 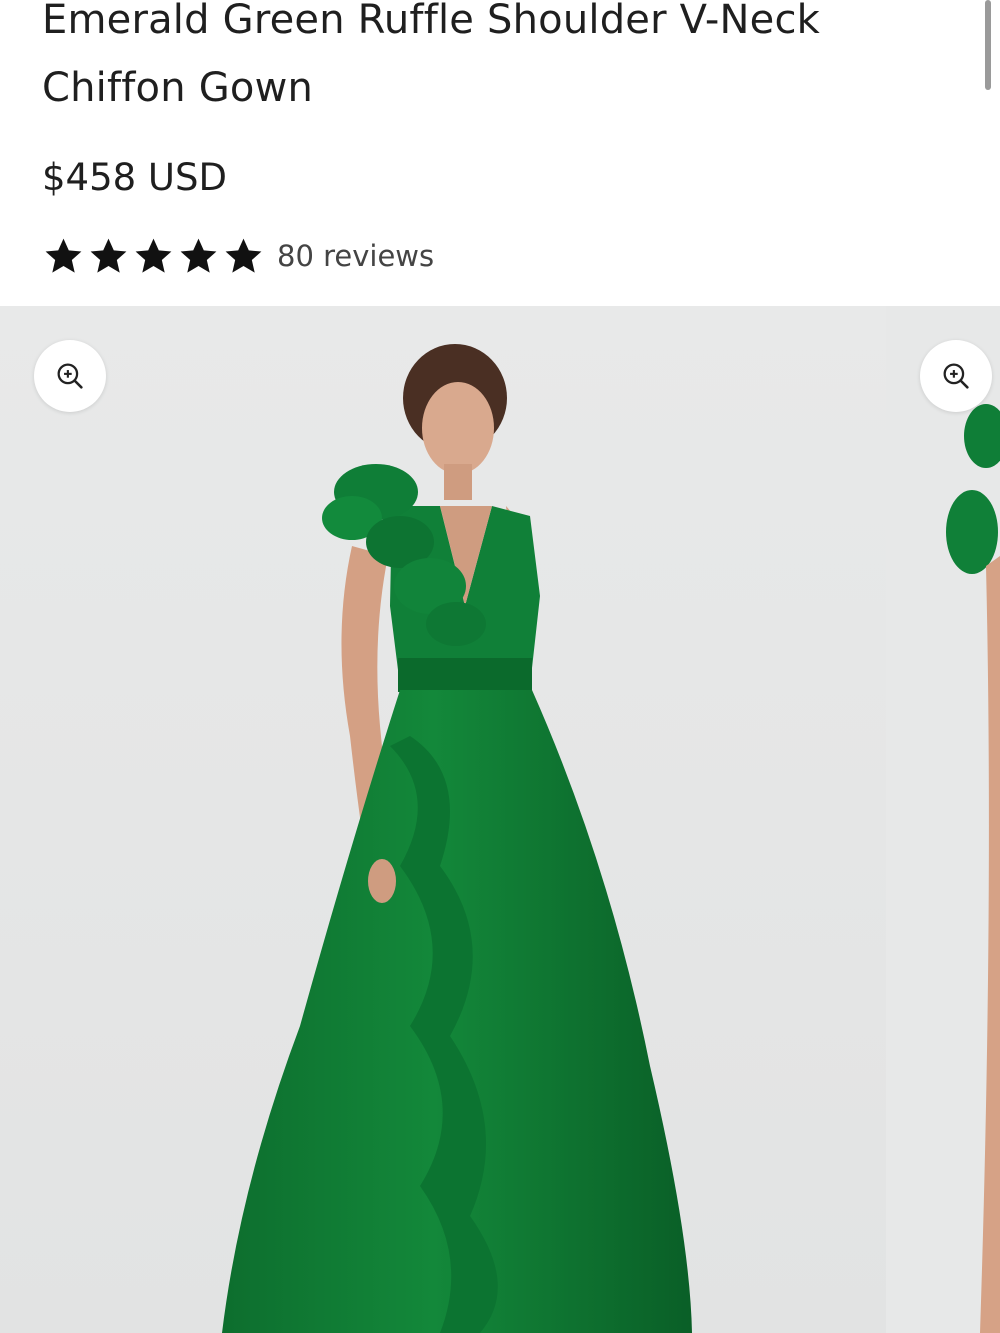 I want to click on star-rating, so click(x=153, y=256).